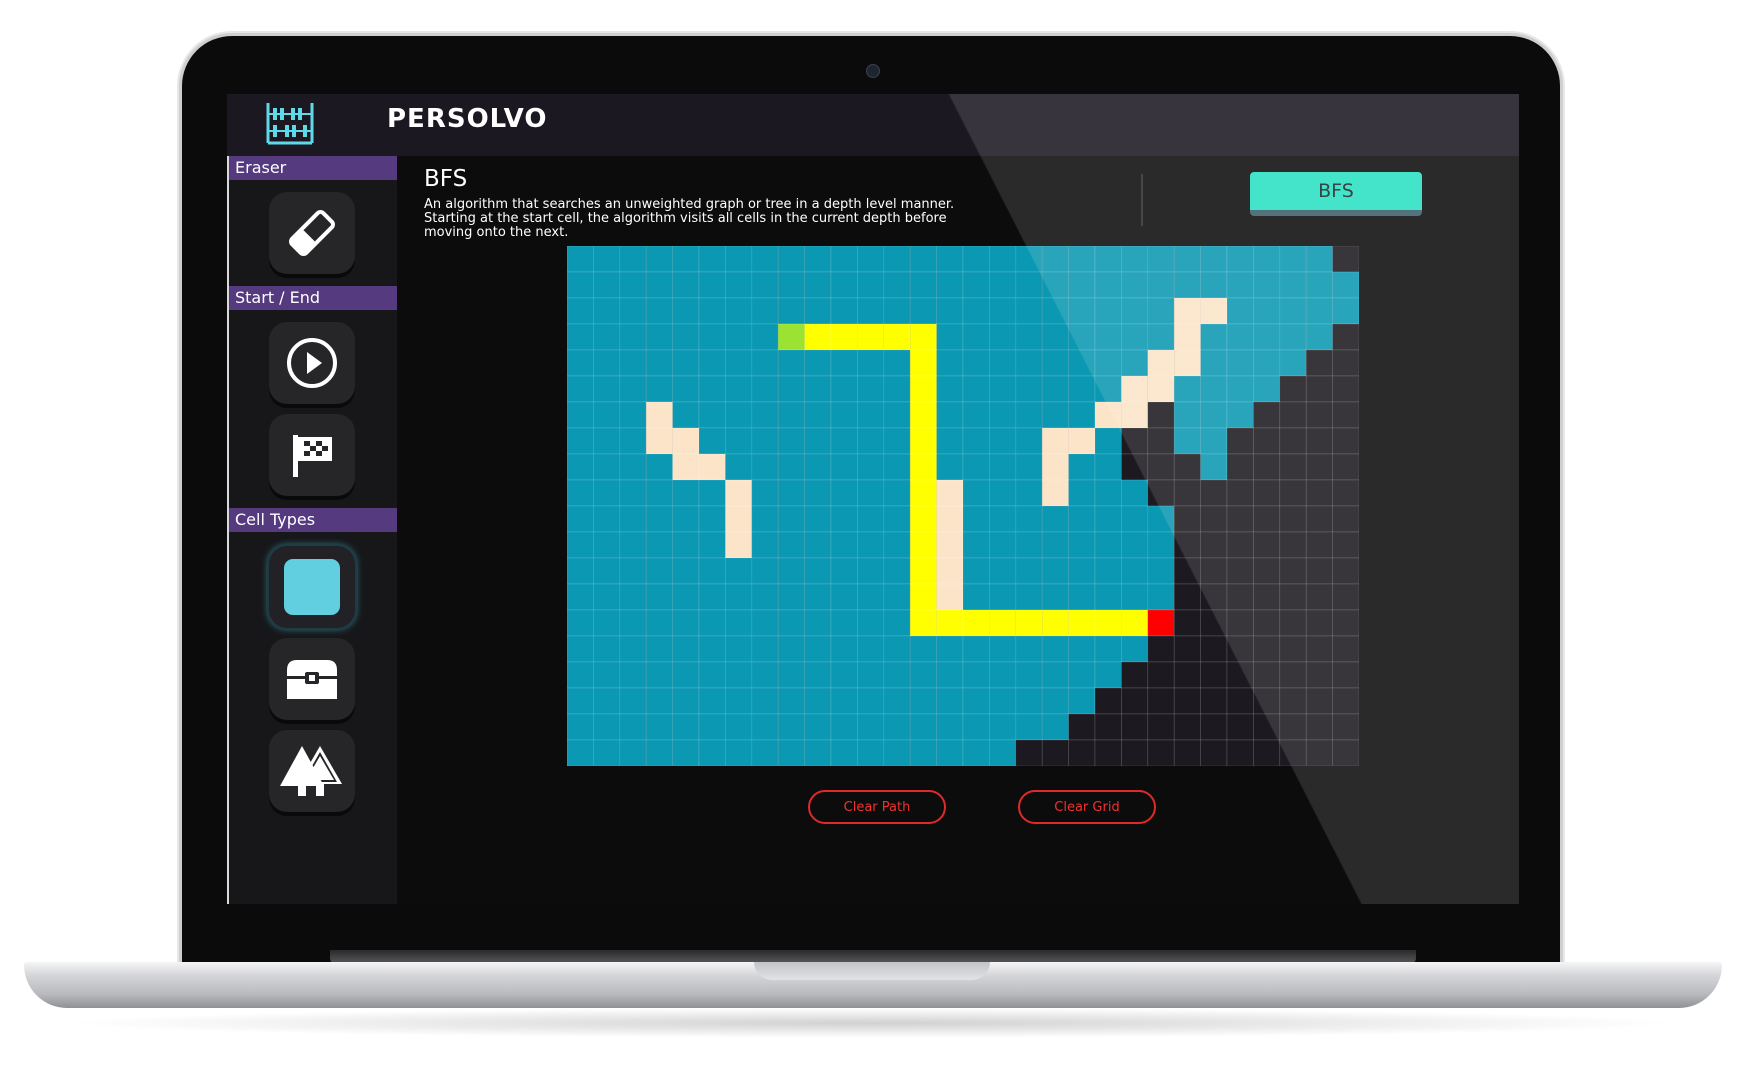 This screenshot has width=1746, height=1068. Describe the element at coordinates (312, 233) in the screenshot. I see `eraser-tool-button` at that location.